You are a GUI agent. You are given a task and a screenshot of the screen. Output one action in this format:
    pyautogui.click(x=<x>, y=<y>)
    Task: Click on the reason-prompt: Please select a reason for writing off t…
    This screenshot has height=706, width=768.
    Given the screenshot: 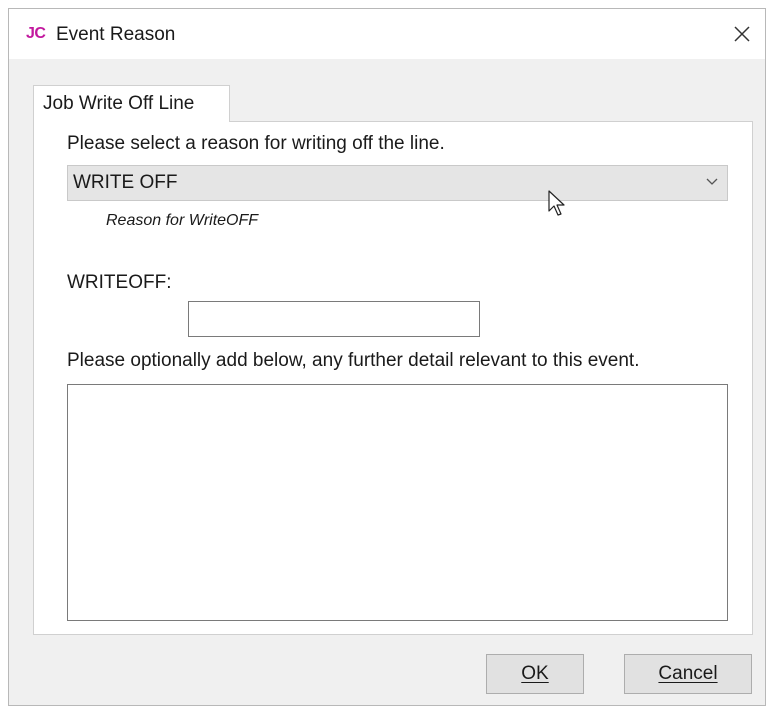 What is the action you would take?
    pyautogui.click(x=256, y=143)
    